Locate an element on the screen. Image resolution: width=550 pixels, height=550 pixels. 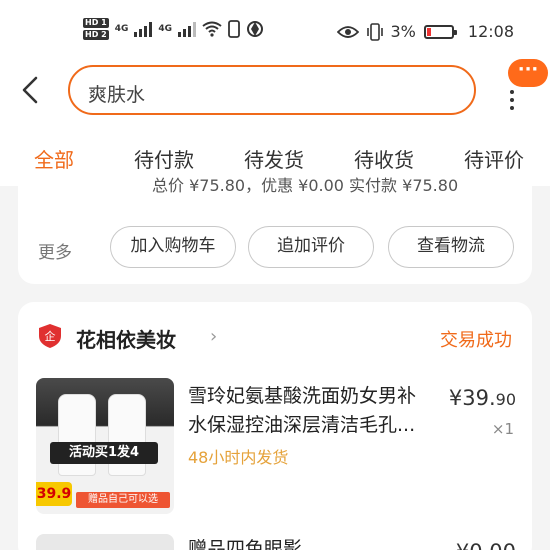
sync-icon is located at coordinates (255, 29).